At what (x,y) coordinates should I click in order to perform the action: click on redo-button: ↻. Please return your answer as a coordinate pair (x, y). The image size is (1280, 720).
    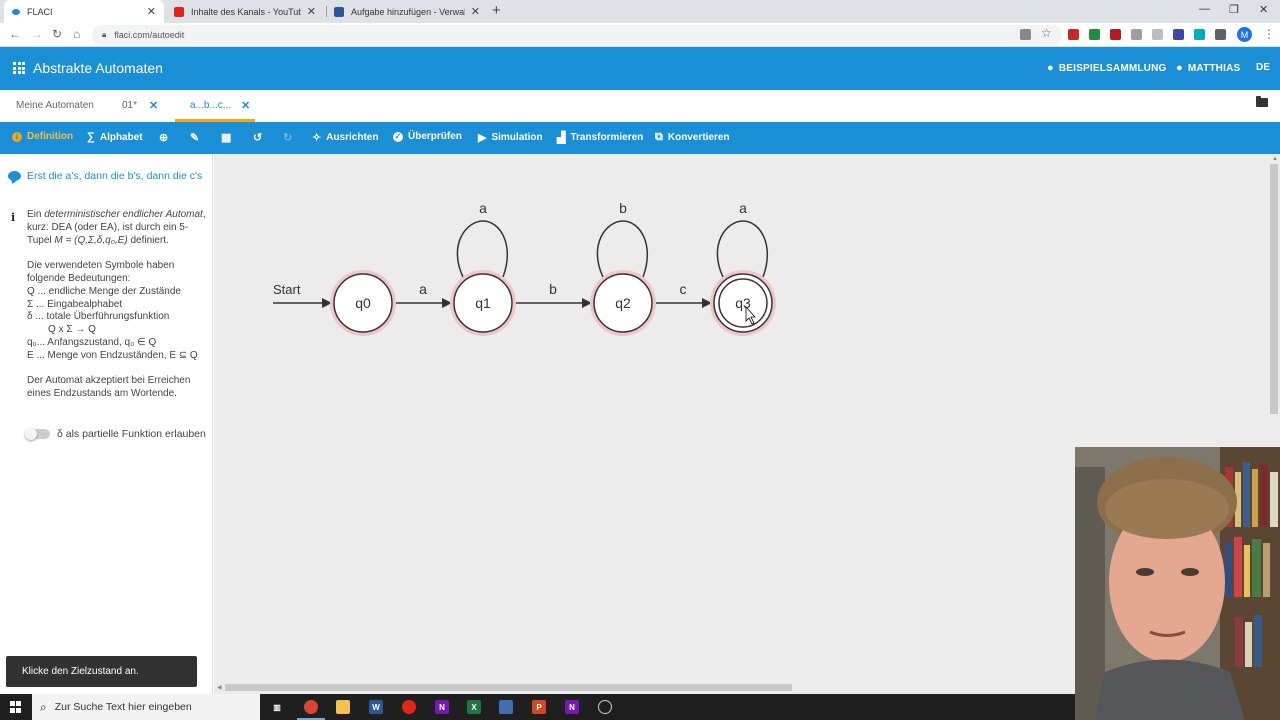
    Looking at the image, I should click on (290, 137).